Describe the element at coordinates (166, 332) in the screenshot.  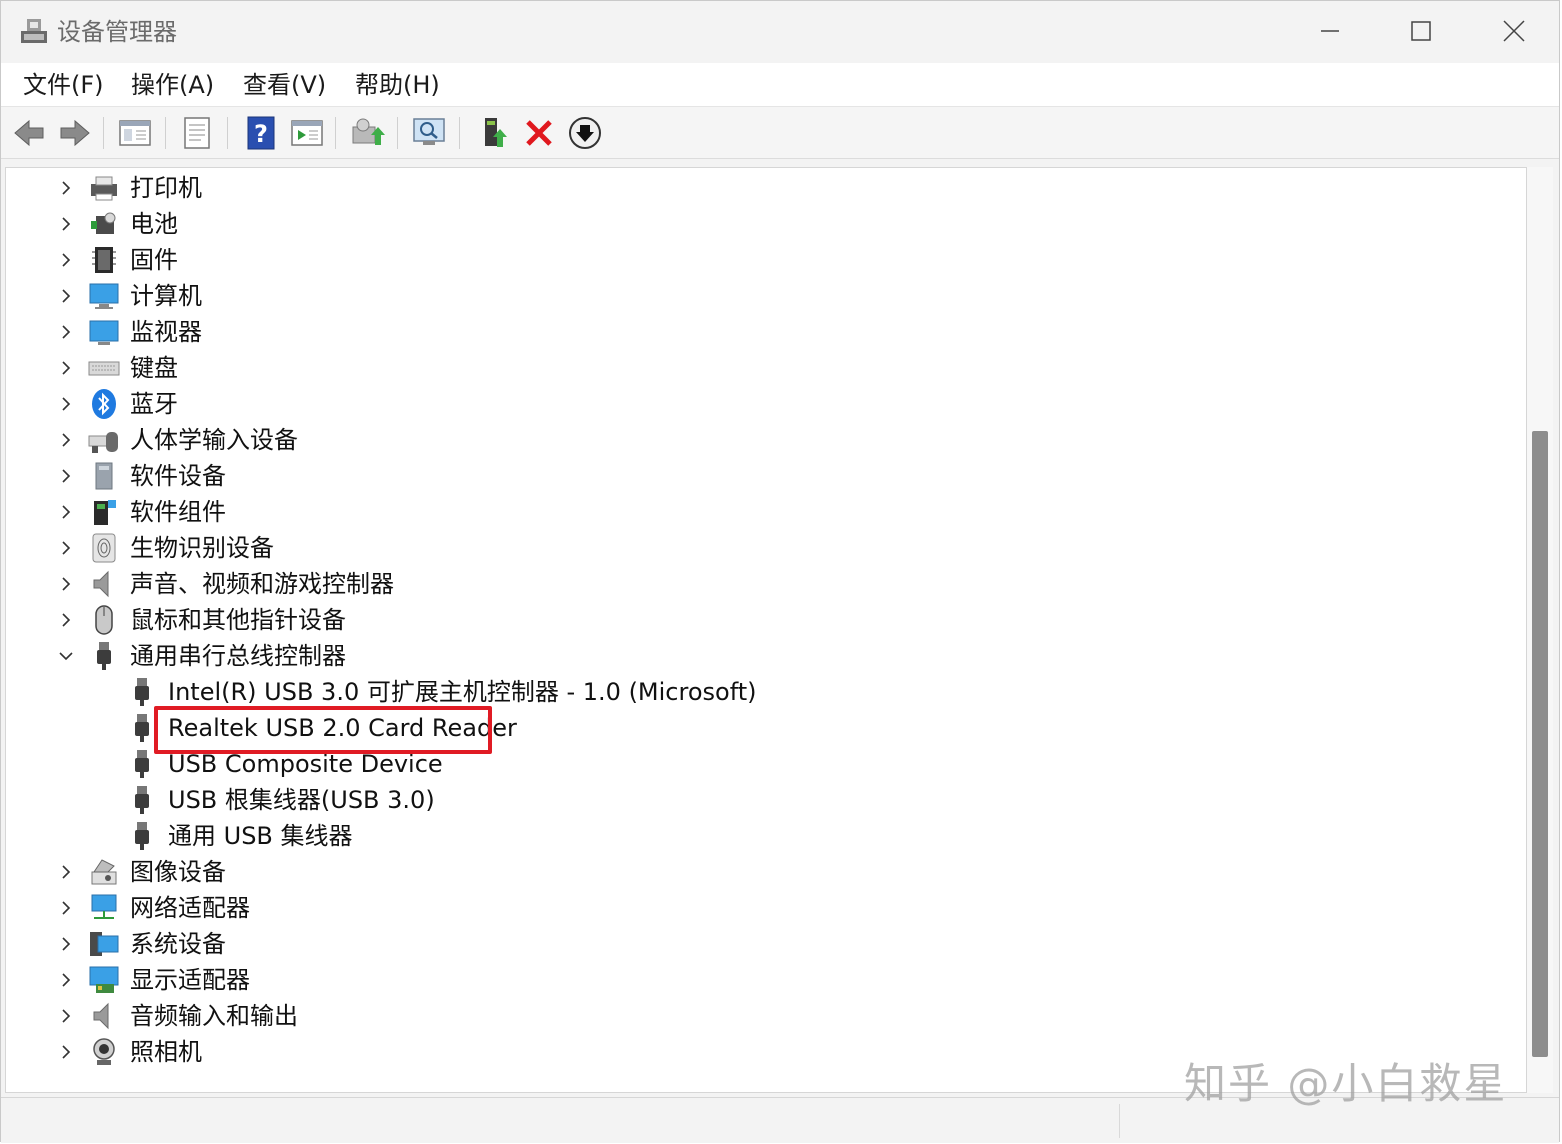
I see `tree-item-label: 监视器` at that location.